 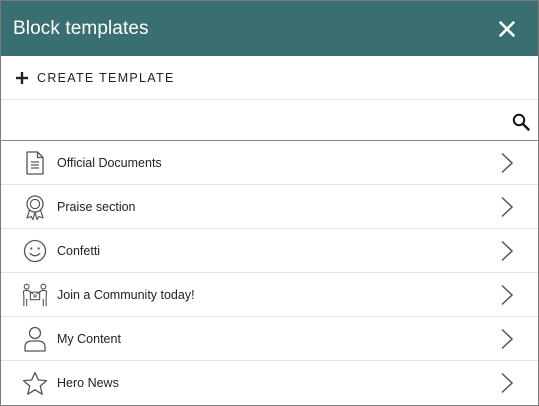 What do you see at coordinates (35, 162) in the screenshot?
I see `document-icon` at bounding box center [35, 162].